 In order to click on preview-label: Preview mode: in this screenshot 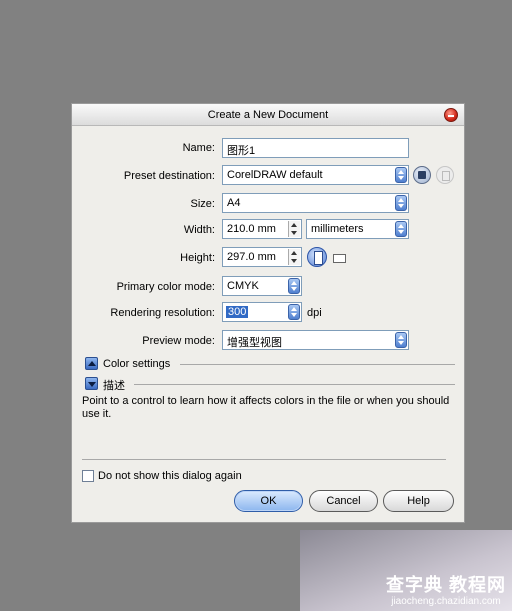, I will do `click(178, 341)`.